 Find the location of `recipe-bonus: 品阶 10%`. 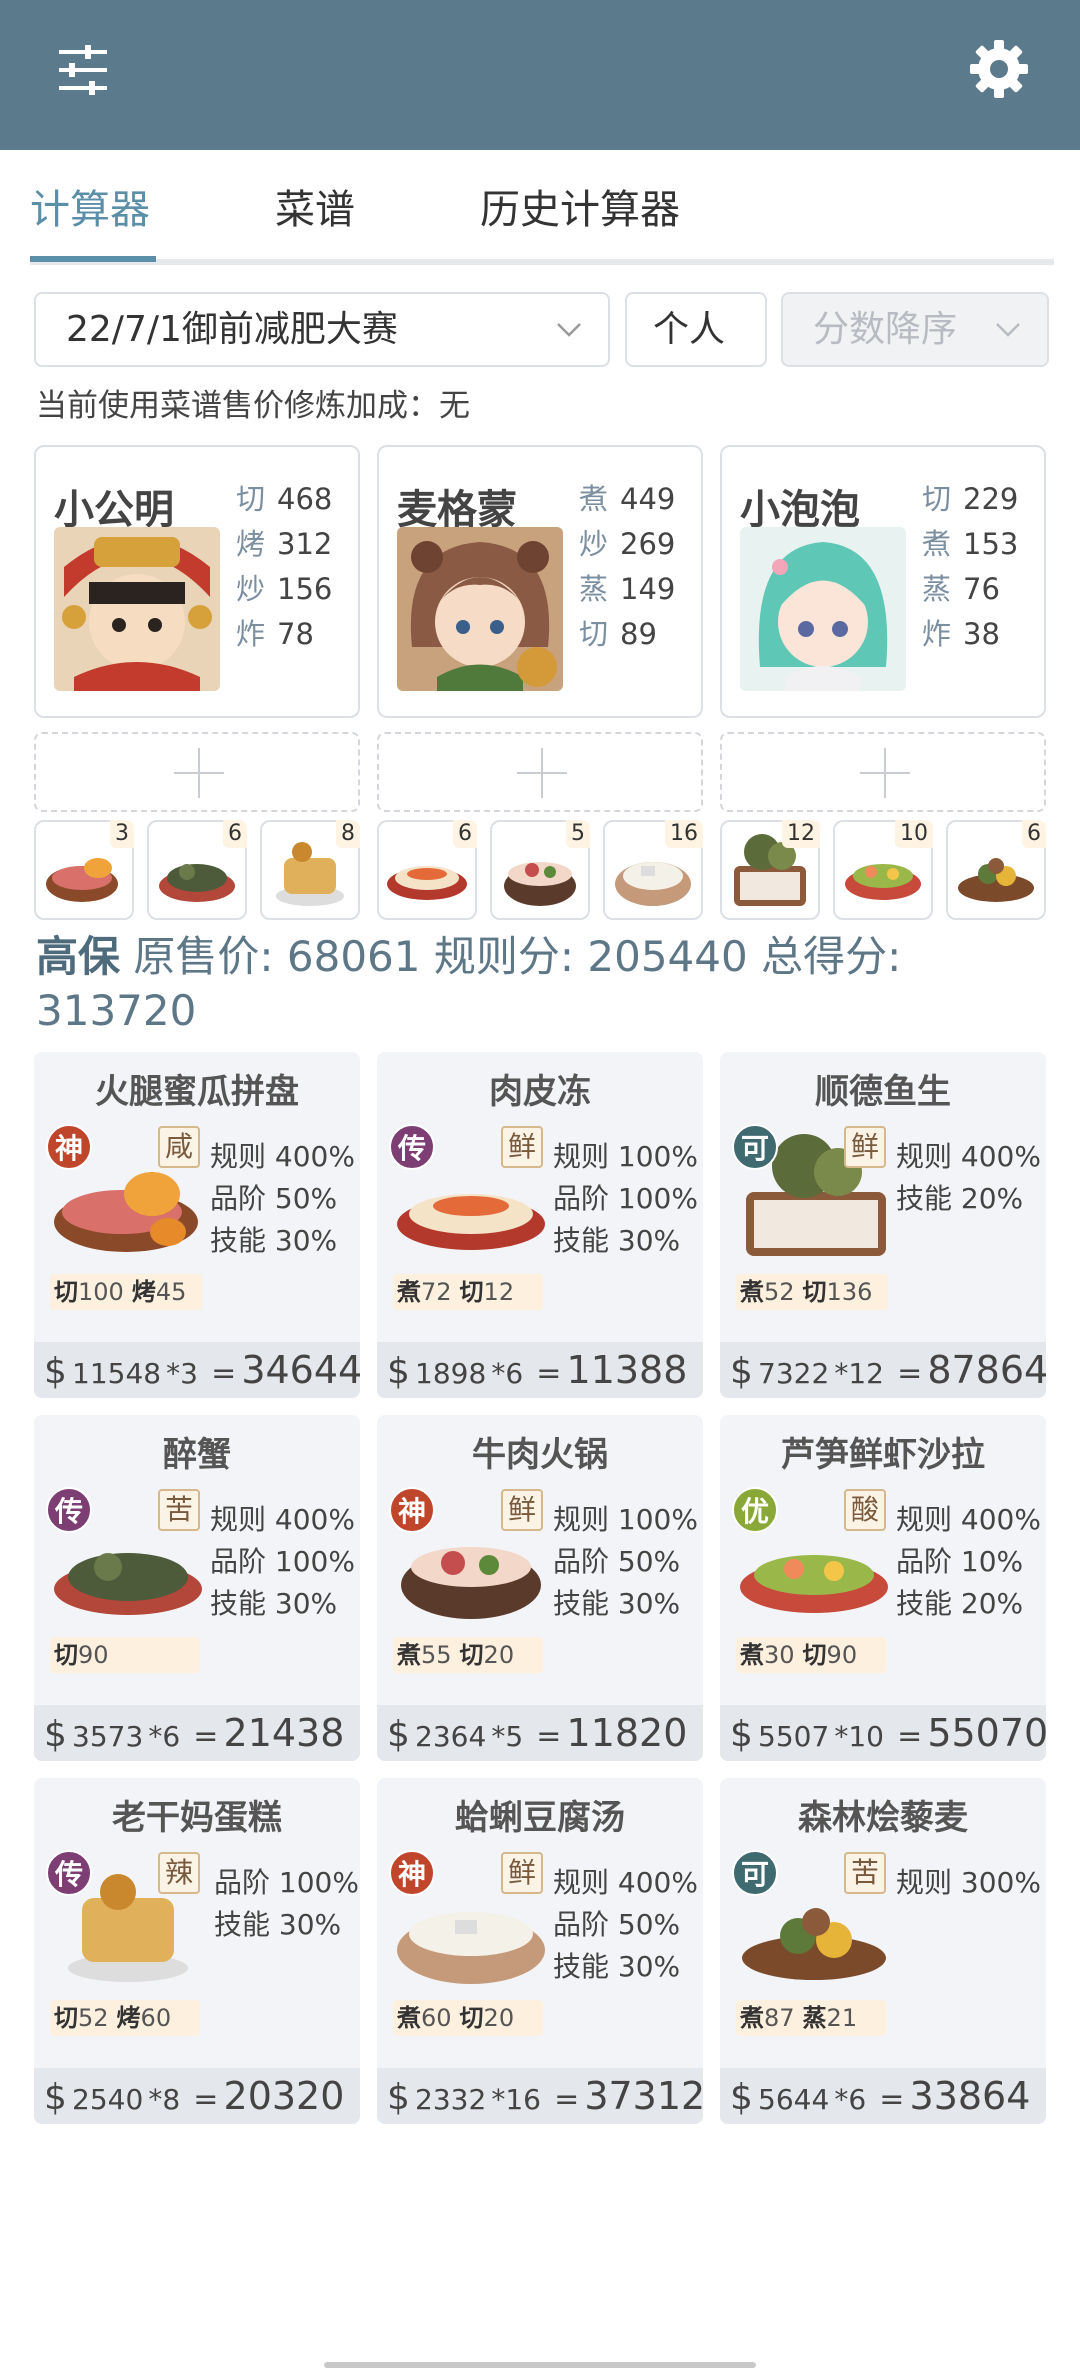

recipe-bonus: 品阶 10% is located at coordinates (960, 1561).